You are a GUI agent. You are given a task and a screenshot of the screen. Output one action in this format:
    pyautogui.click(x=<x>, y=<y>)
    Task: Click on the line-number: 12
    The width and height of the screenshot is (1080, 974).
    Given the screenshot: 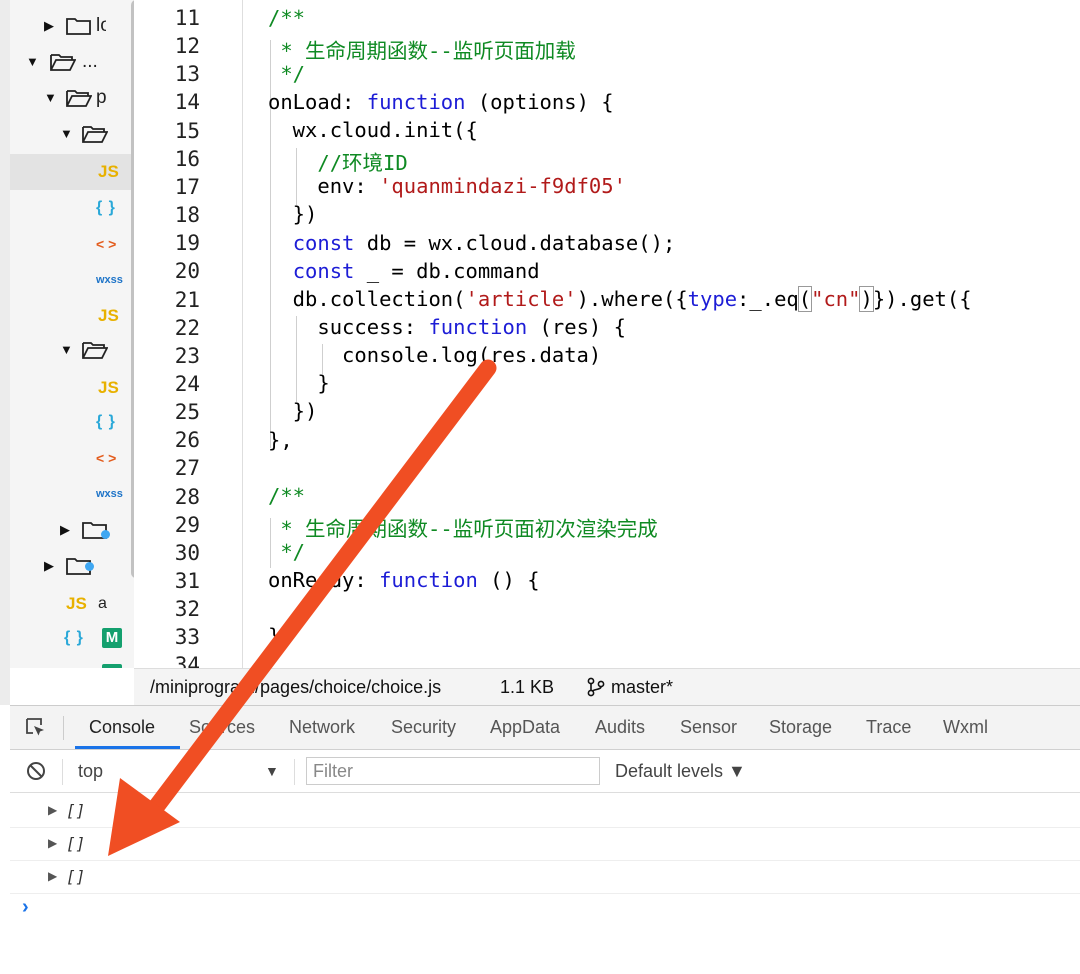 What is the action you would take?
    pyautogui.click(x=187, y=46)
    